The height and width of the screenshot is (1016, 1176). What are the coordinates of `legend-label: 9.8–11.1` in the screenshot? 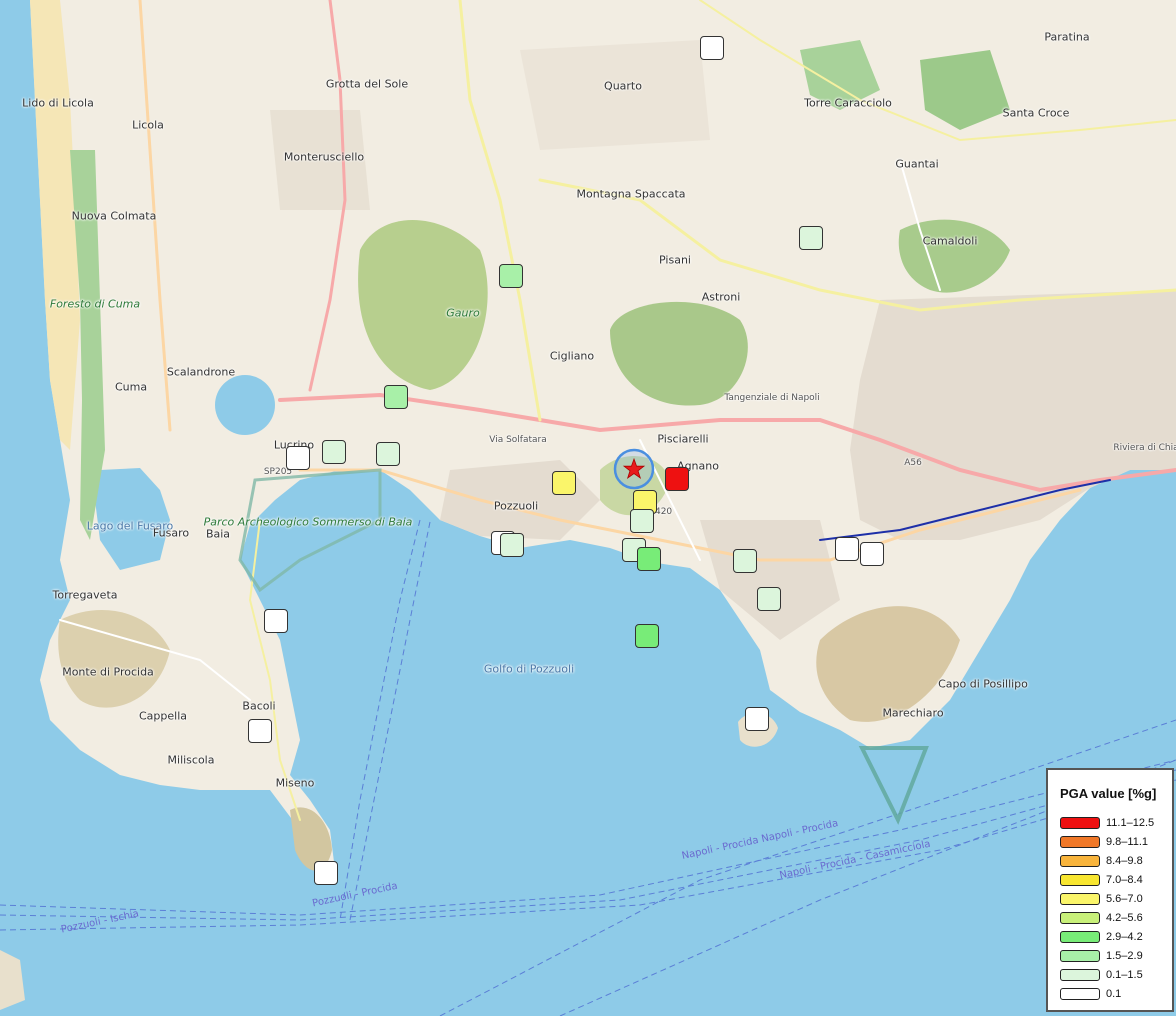 It's located at (1127, 841).